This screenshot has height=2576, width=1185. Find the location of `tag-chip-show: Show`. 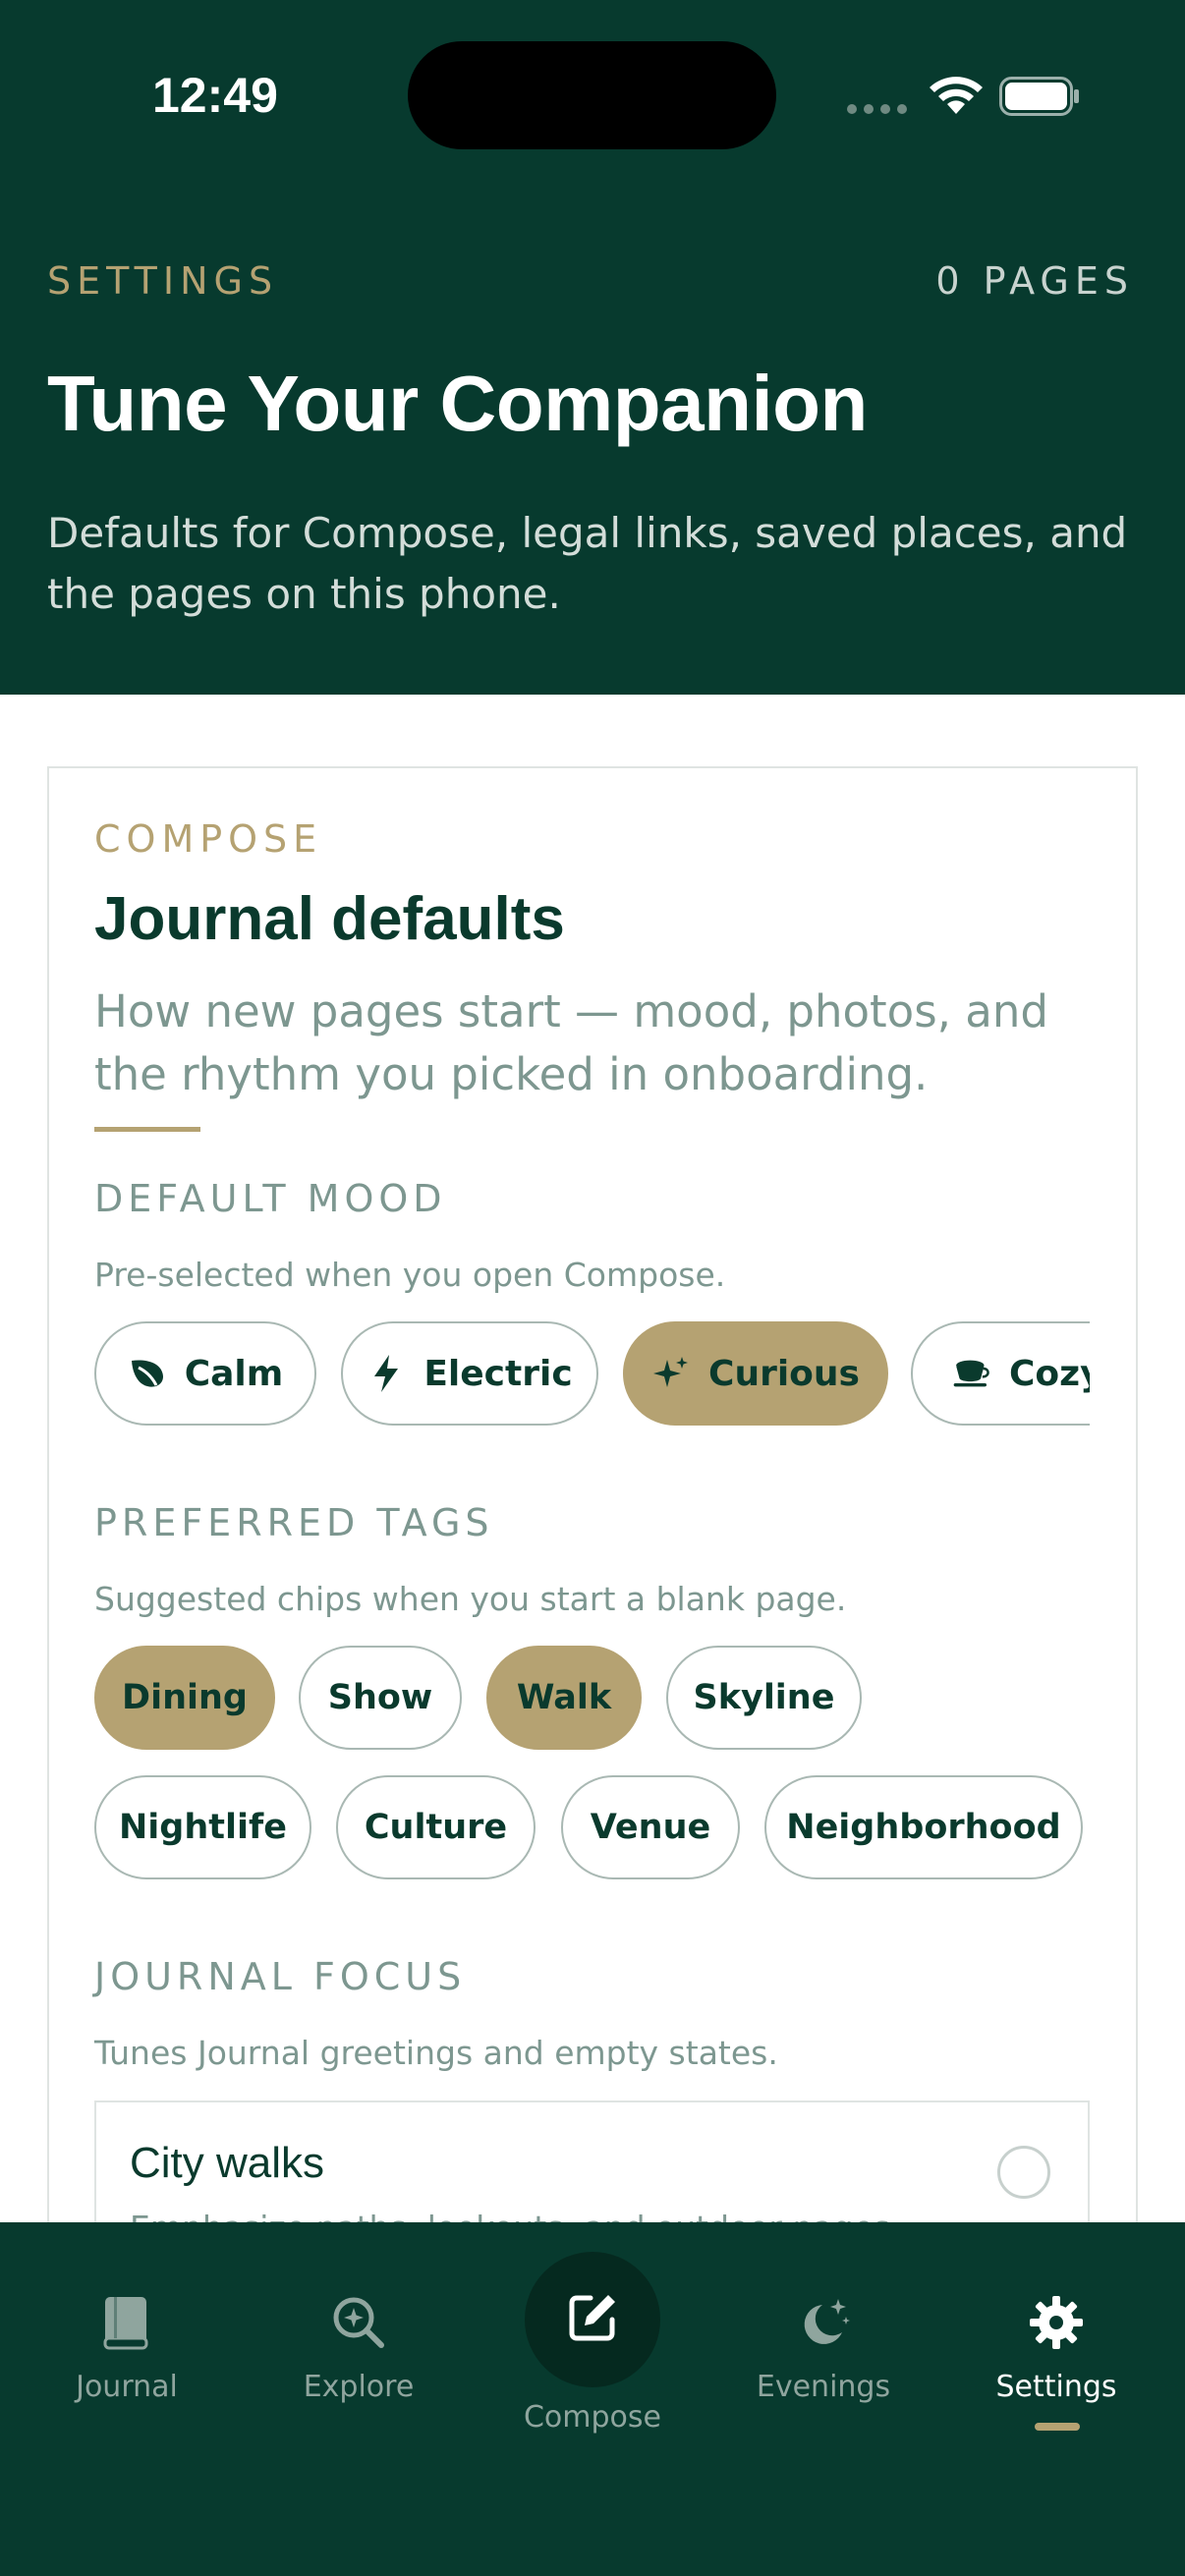

tag-chip-show: Show is located at coordinates (381, 1698).